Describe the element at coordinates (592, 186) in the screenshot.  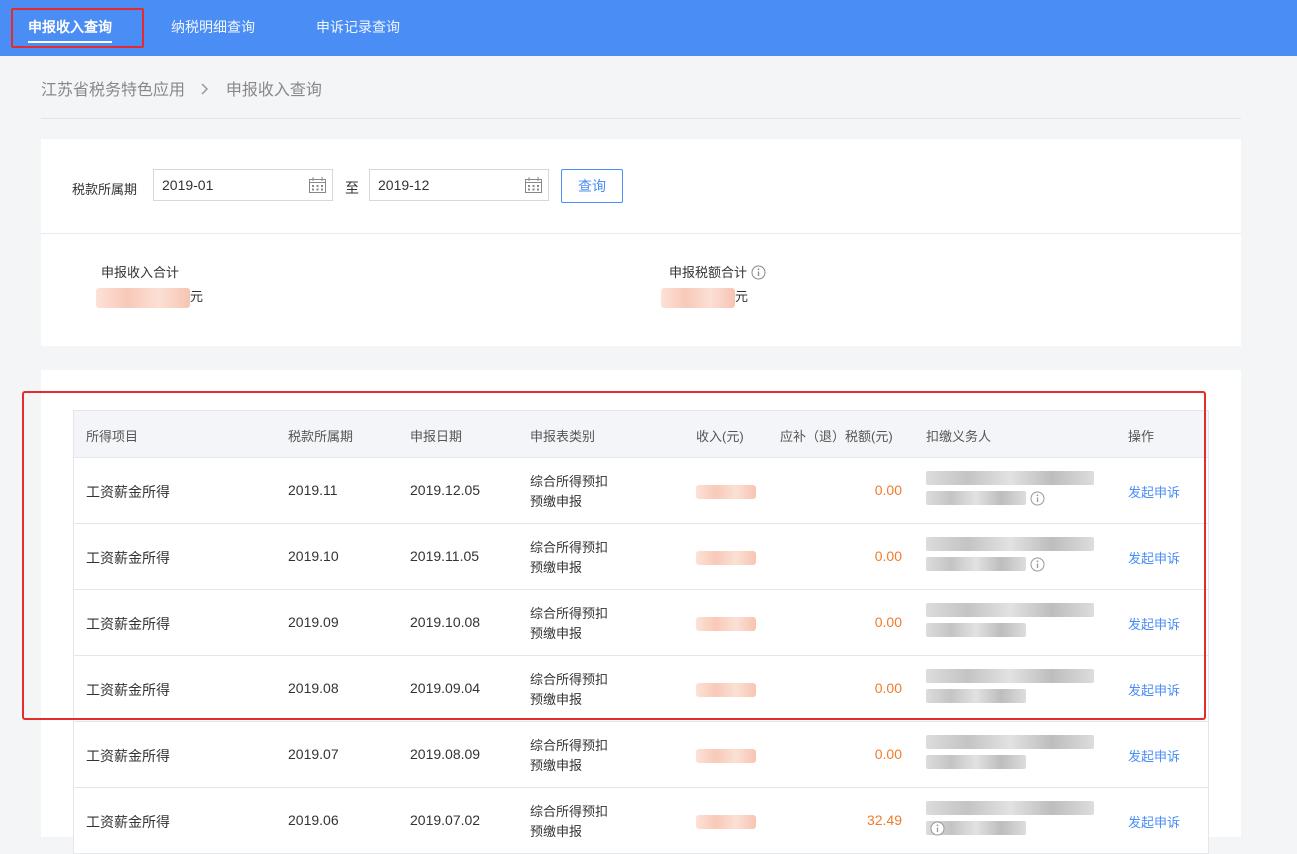
I see `query-button: 查询` at that location.